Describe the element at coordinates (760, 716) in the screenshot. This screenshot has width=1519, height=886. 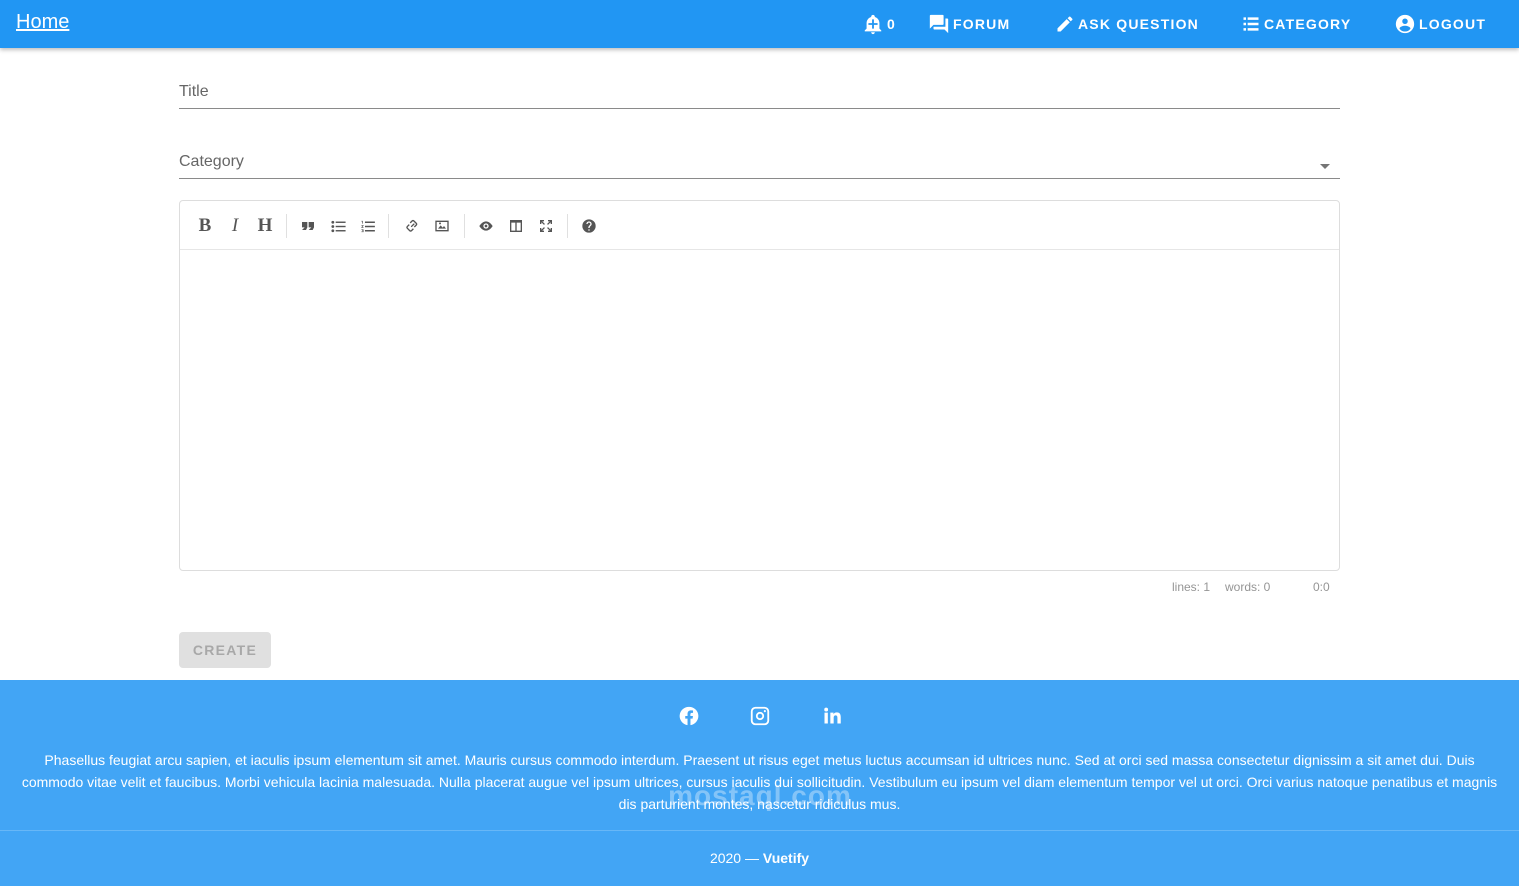
I see `instagram-icon` at that location.